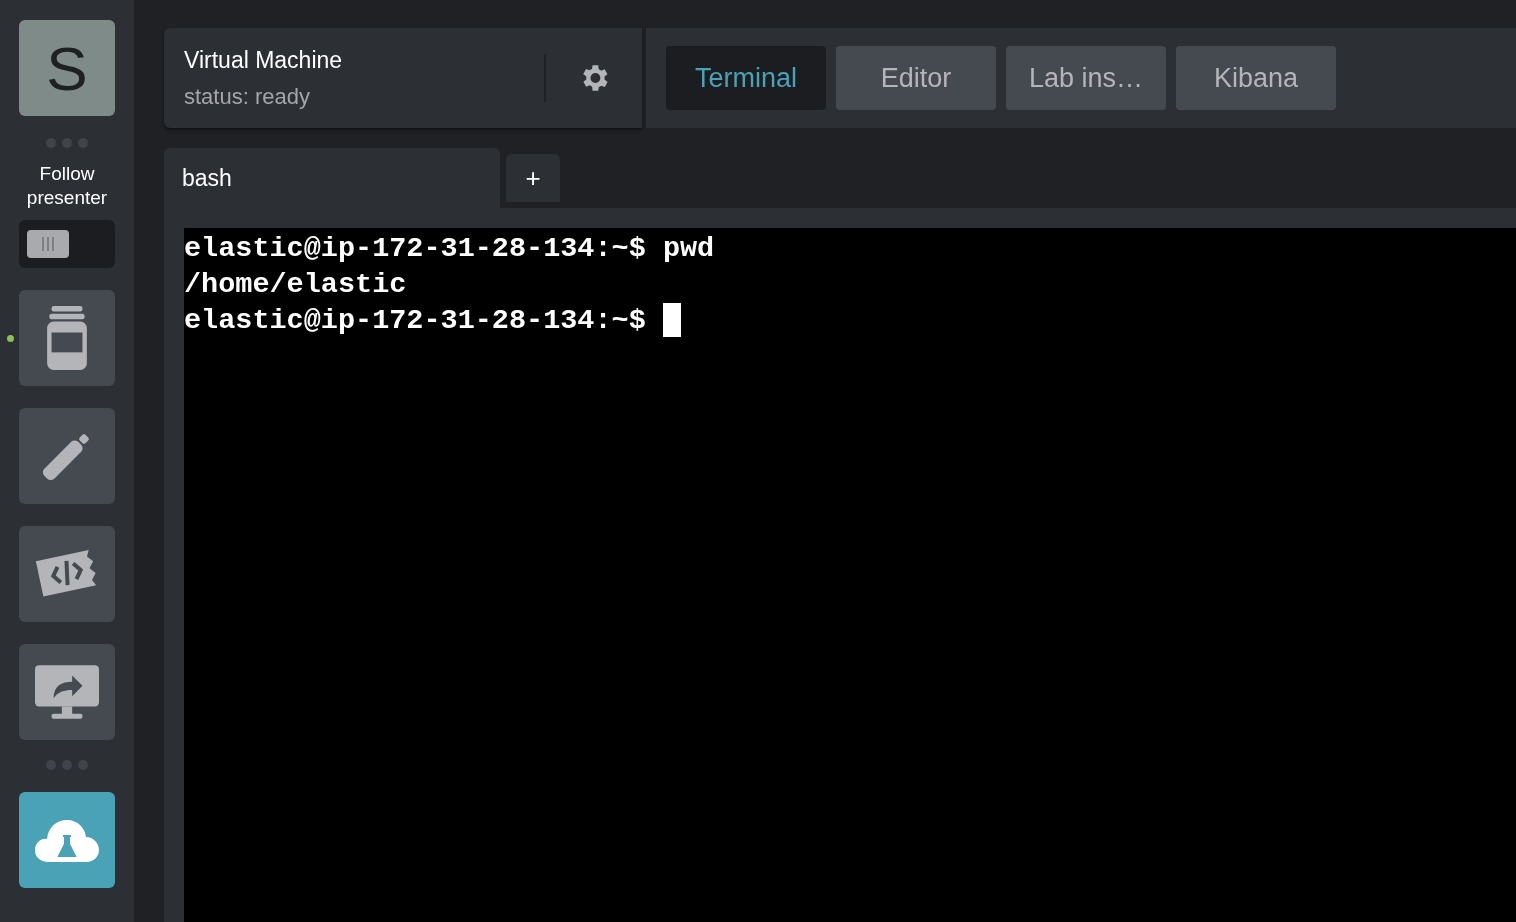 The image size is (1516, 922). I want to click on terminal-line: /home/elastic, so click(295, 284).